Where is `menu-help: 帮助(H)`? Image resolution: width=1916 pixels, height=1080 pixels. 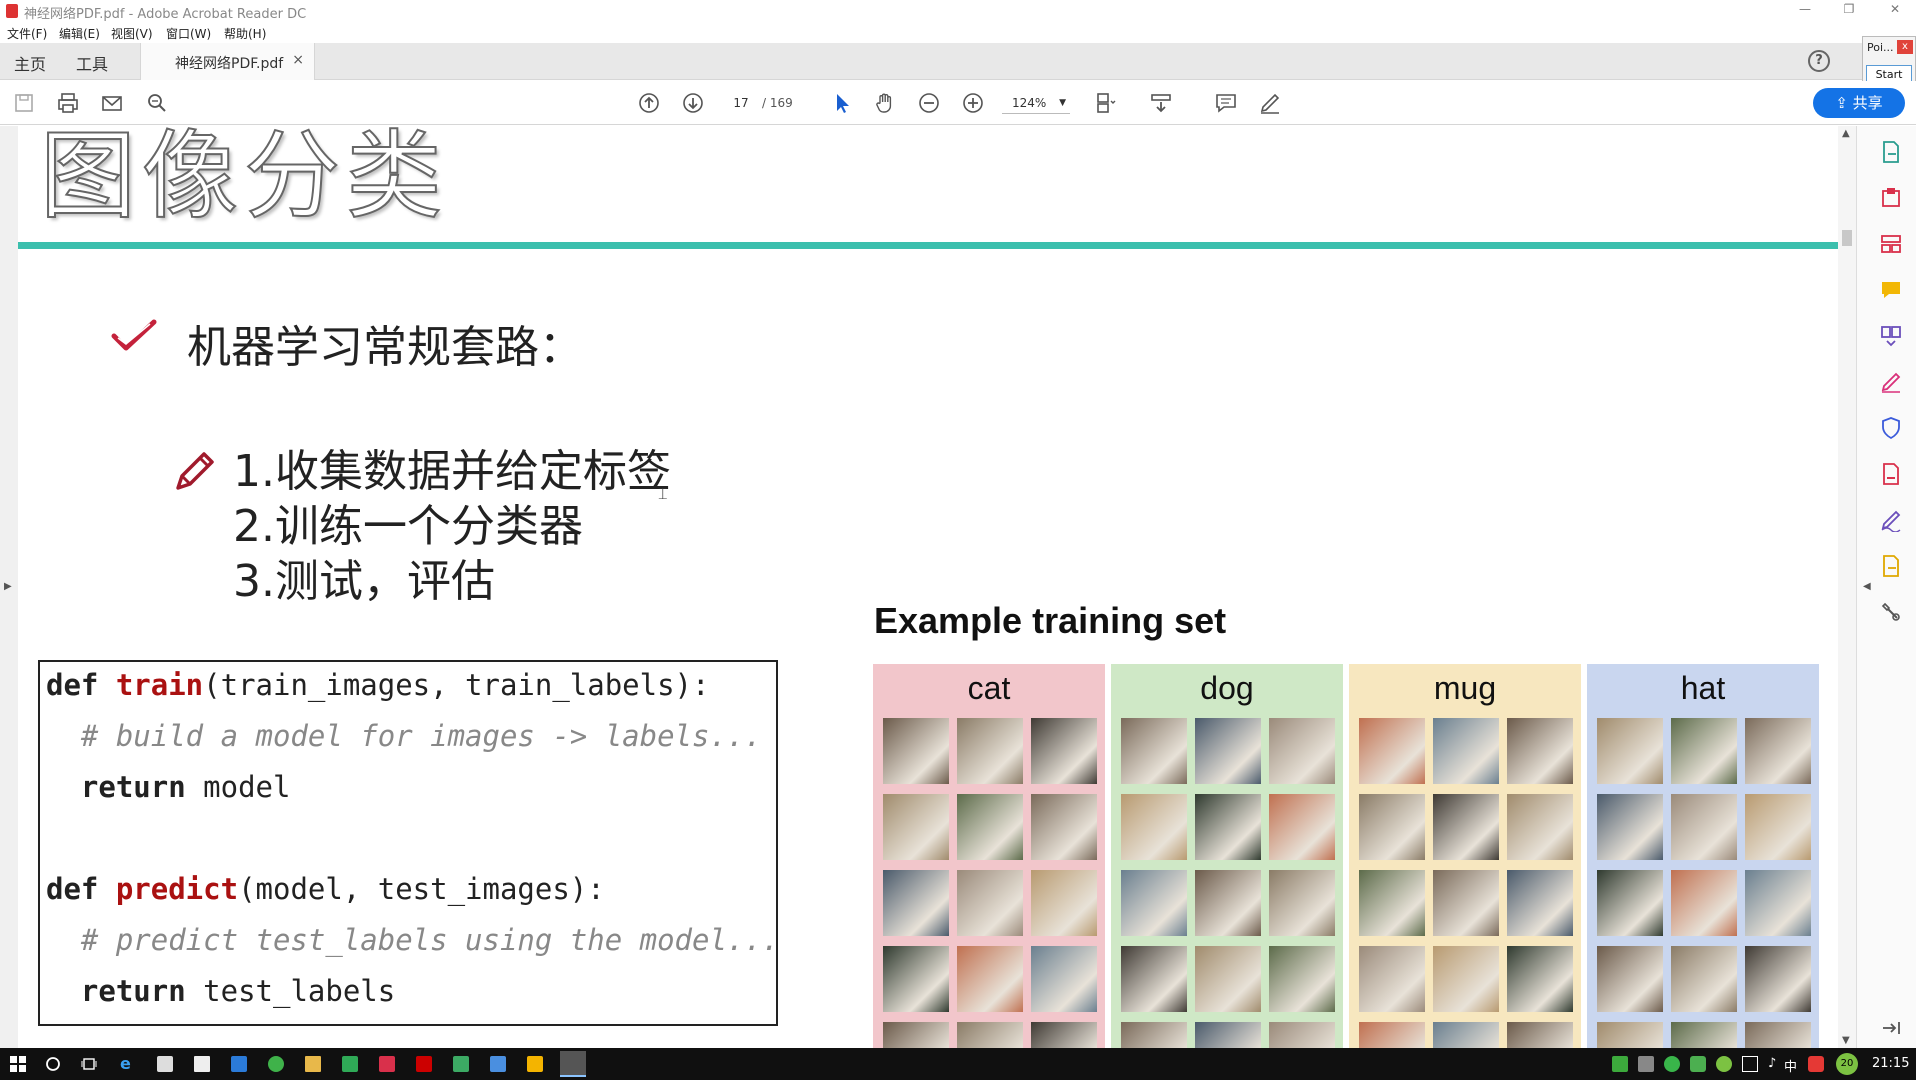
menu-help: 帮助(H) is located at coordinates (245, 33).